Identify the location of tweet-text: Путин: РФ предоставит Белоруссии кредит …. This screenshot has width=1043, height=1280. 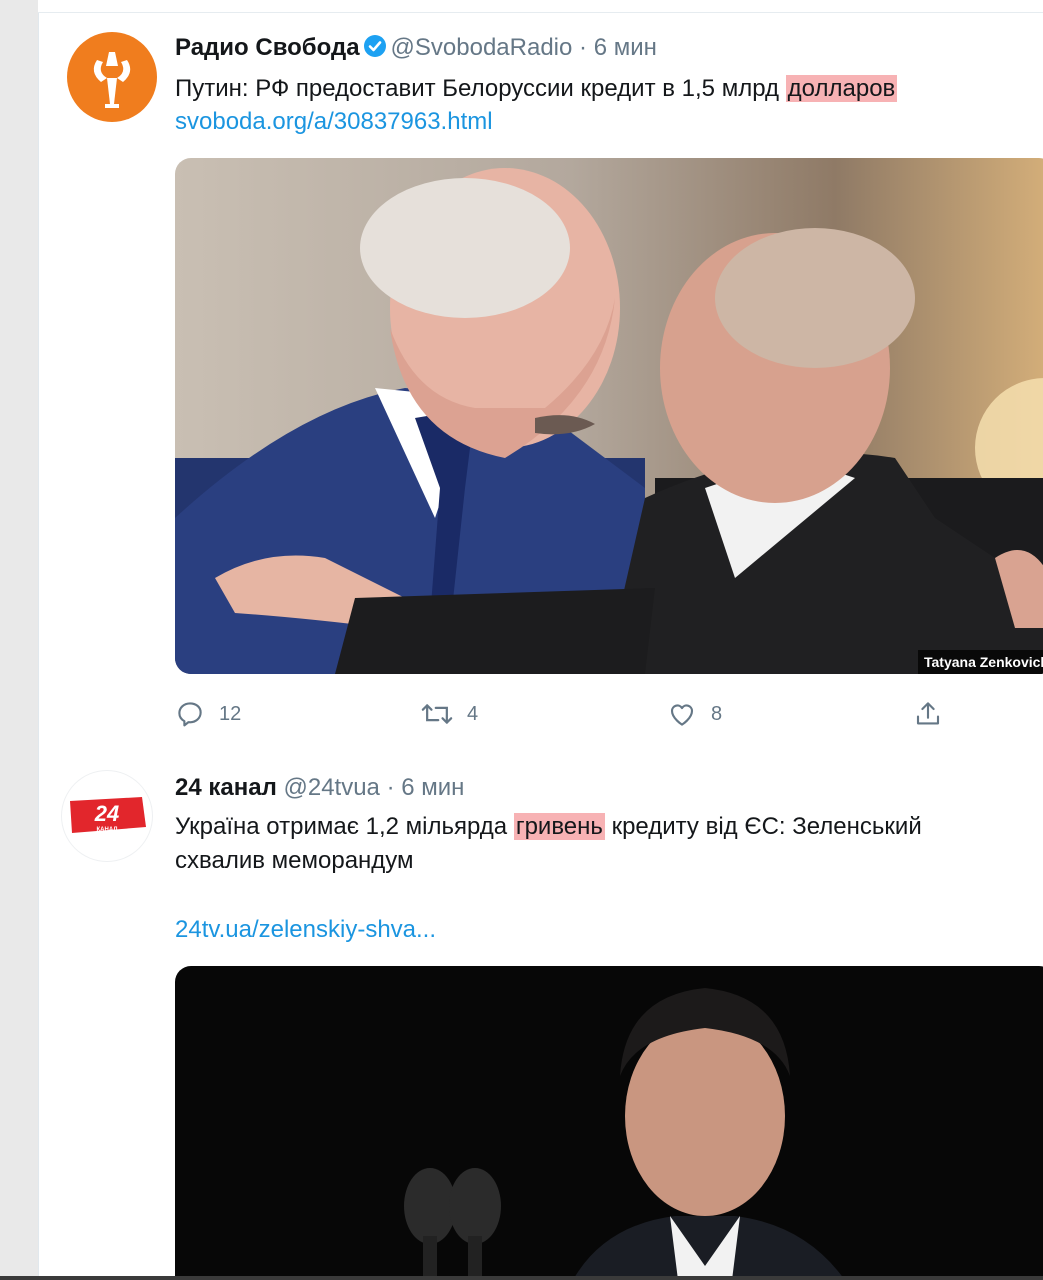
(536, 89).